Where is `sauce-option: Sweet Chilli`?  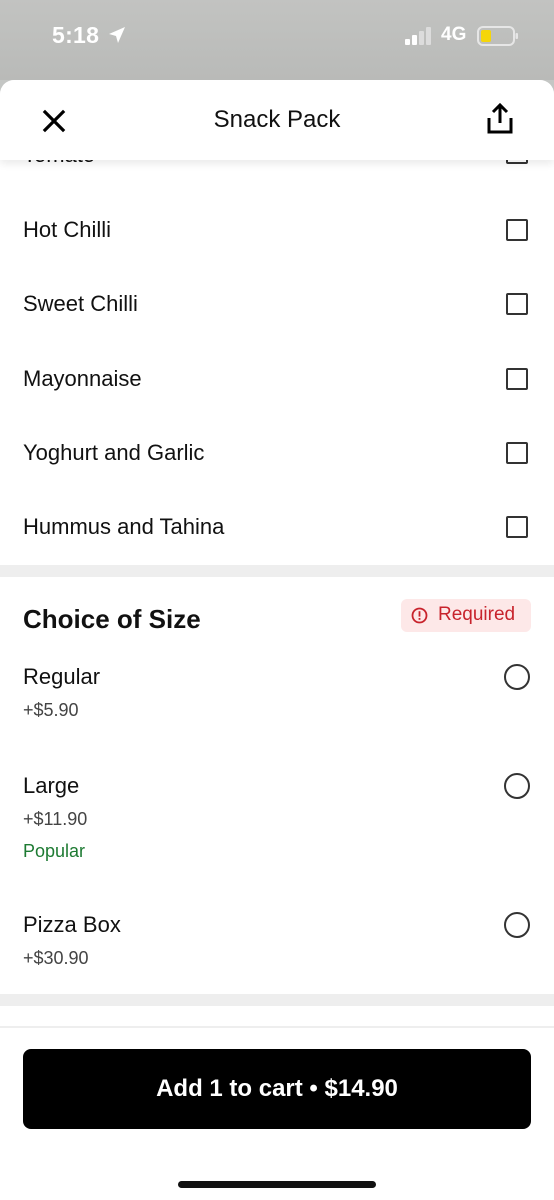 sauce-option: Sweet Chilli is located at coordinates (277, 304).